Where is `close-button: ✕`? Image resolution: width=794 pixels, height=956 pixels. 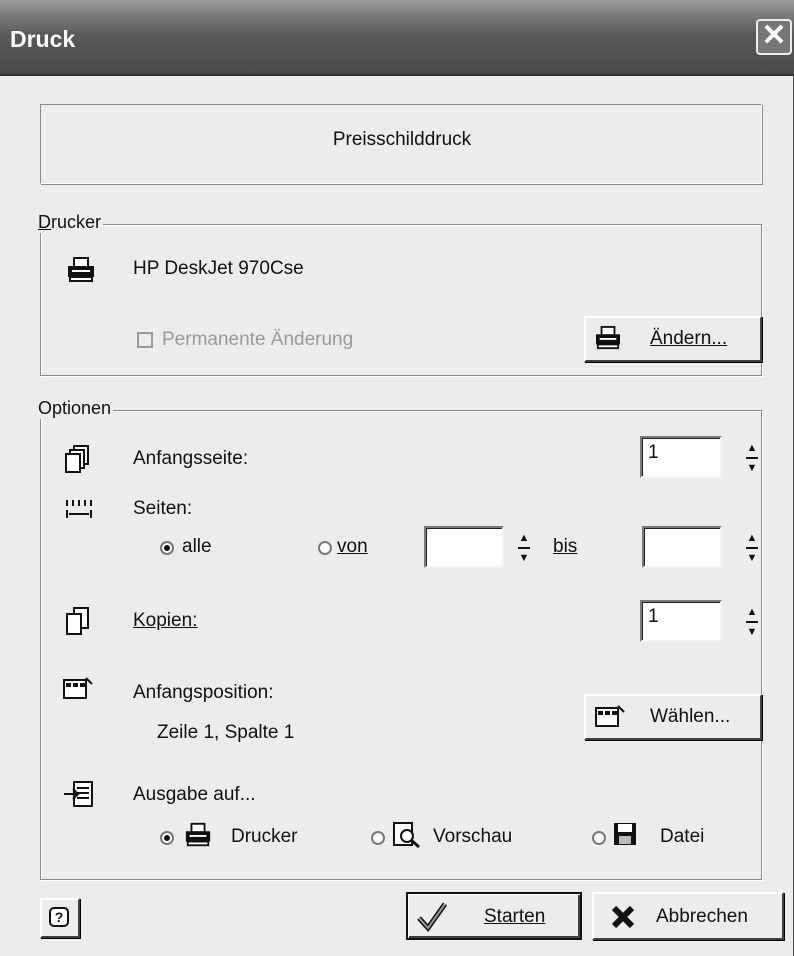
close-button: ✕ is located at coordinates (774, 37).